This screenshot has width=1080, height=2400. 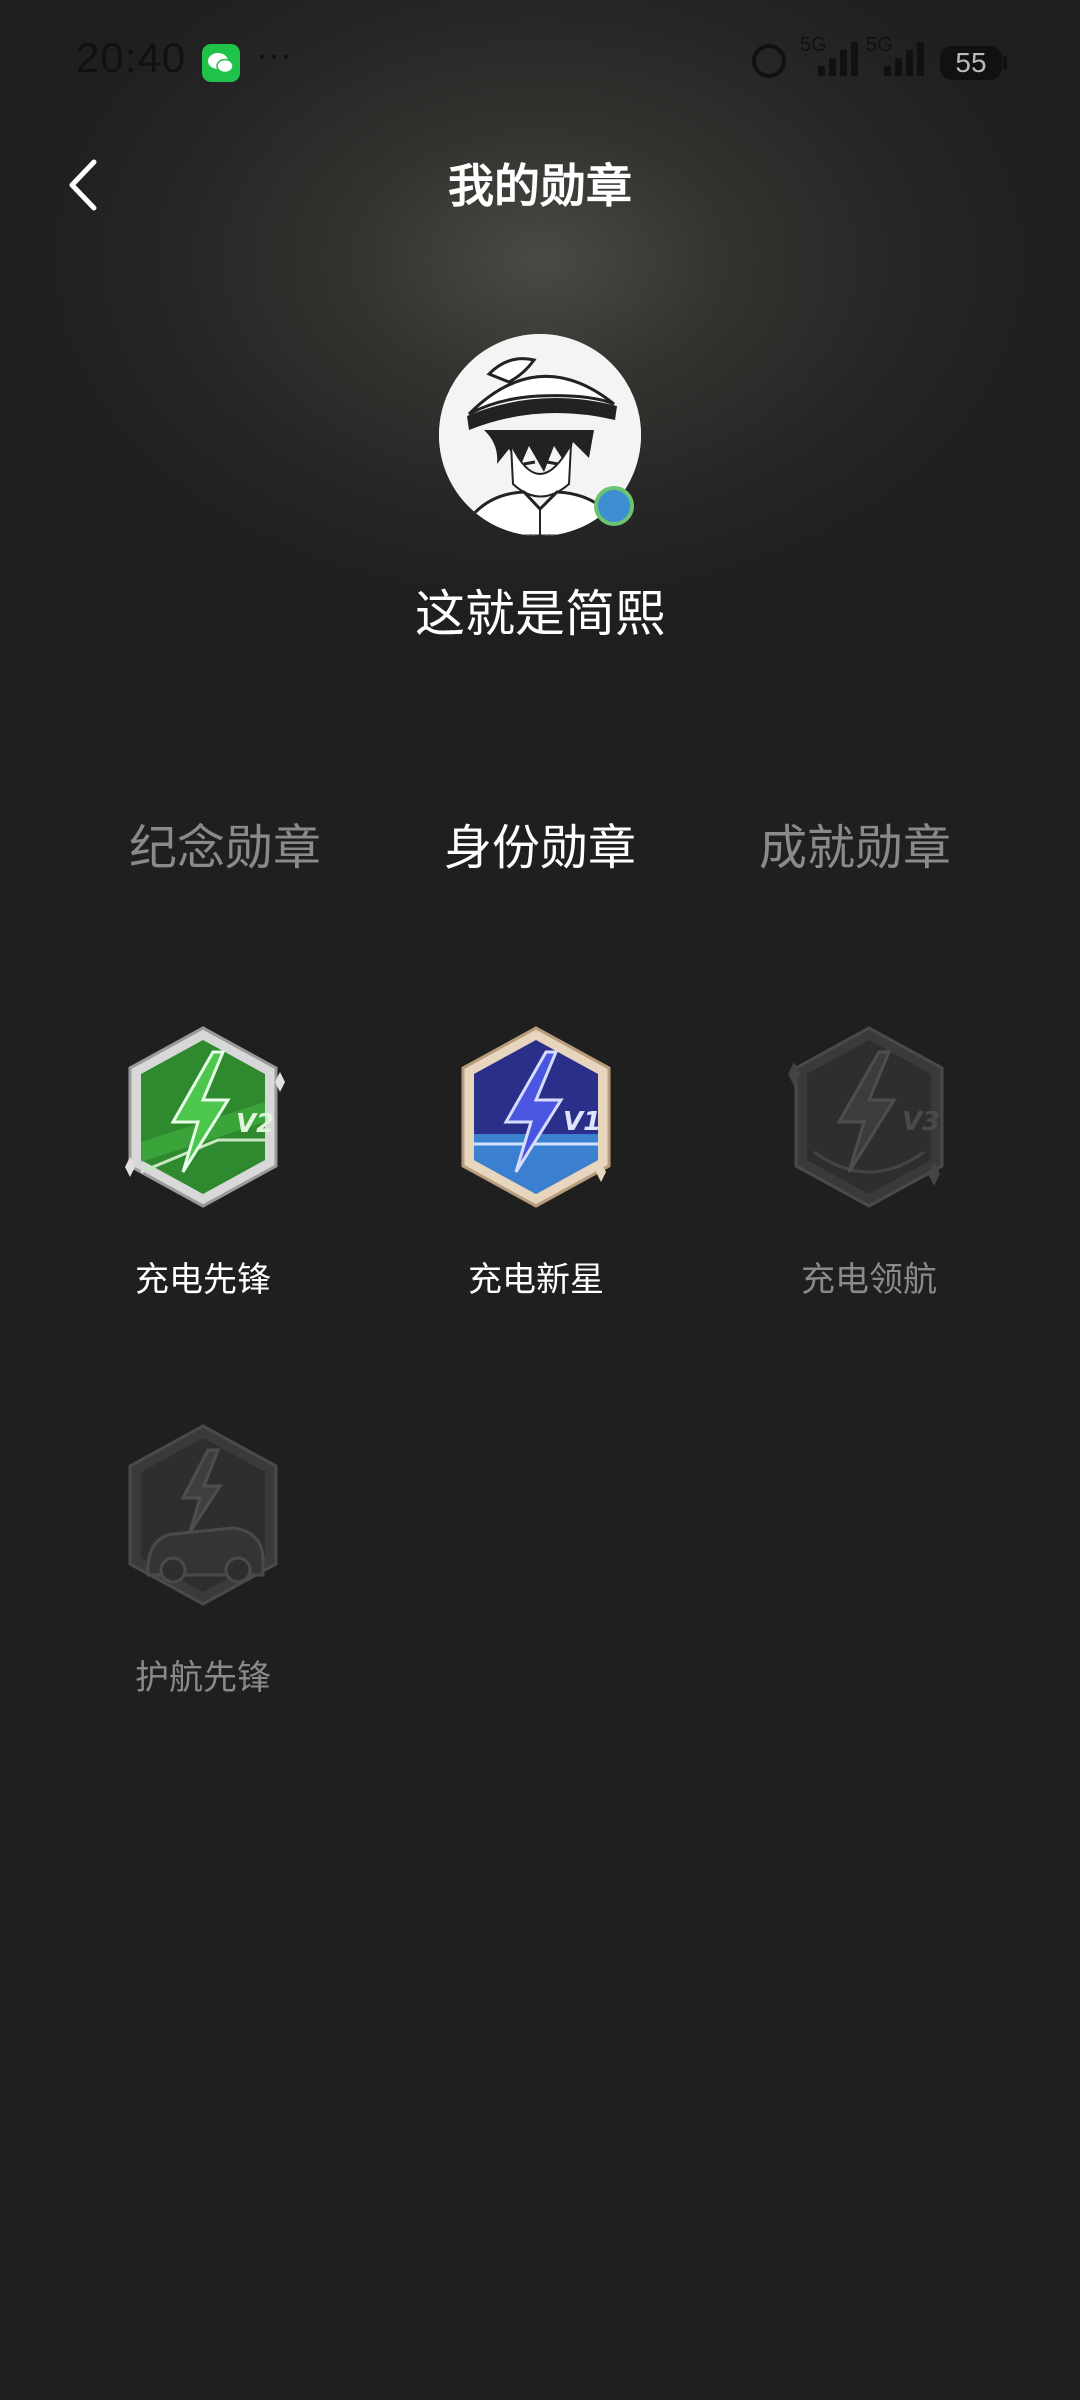 I want to click on lightning-badge-icon: V1, so click(x=536, y=1117).